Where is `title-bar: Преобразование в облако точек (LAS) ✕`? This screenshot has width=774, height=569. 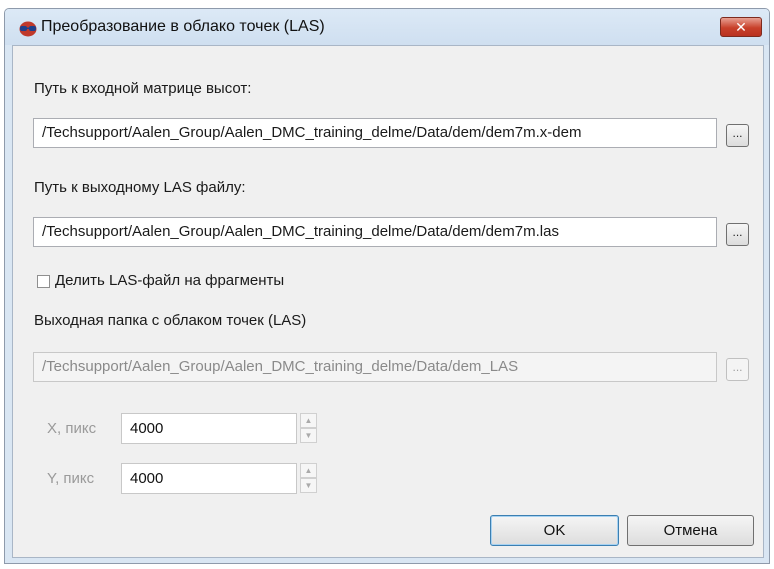
title-bar: Преобразование в облако точек (LAS) ✕ is located at coordinates (387, 27).